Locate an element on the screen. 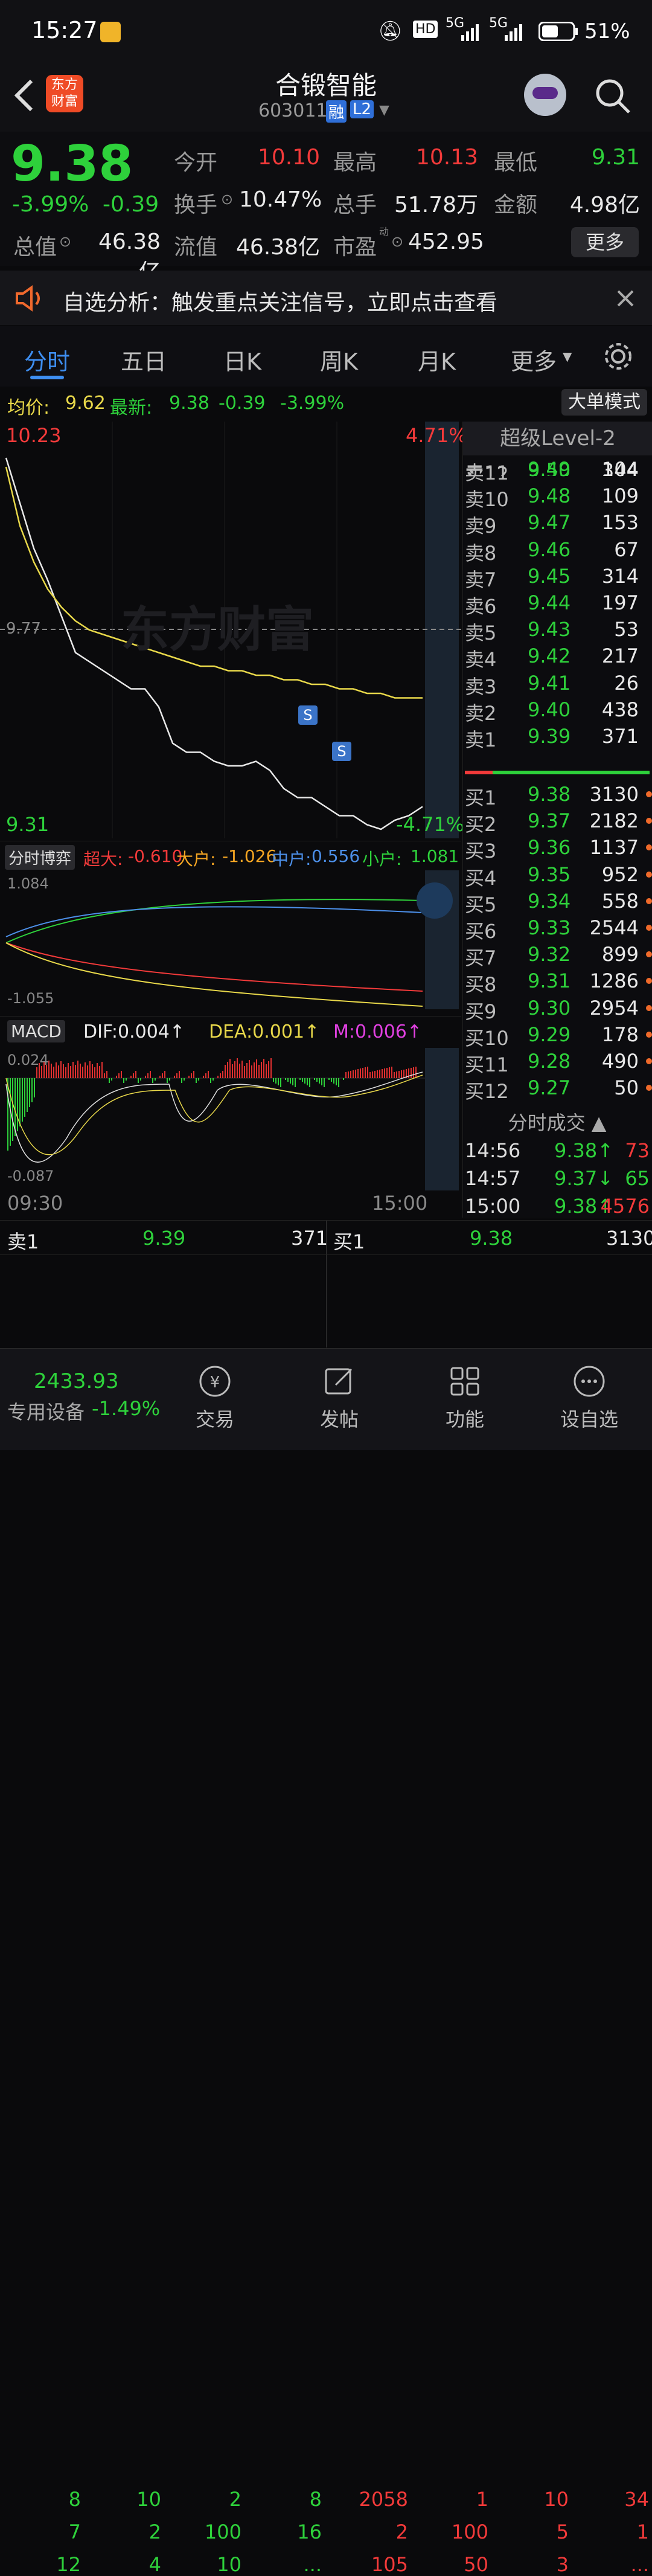 The image size is (652, 2576). nav-functions: 功能 is located at coordinates (465, 1397).